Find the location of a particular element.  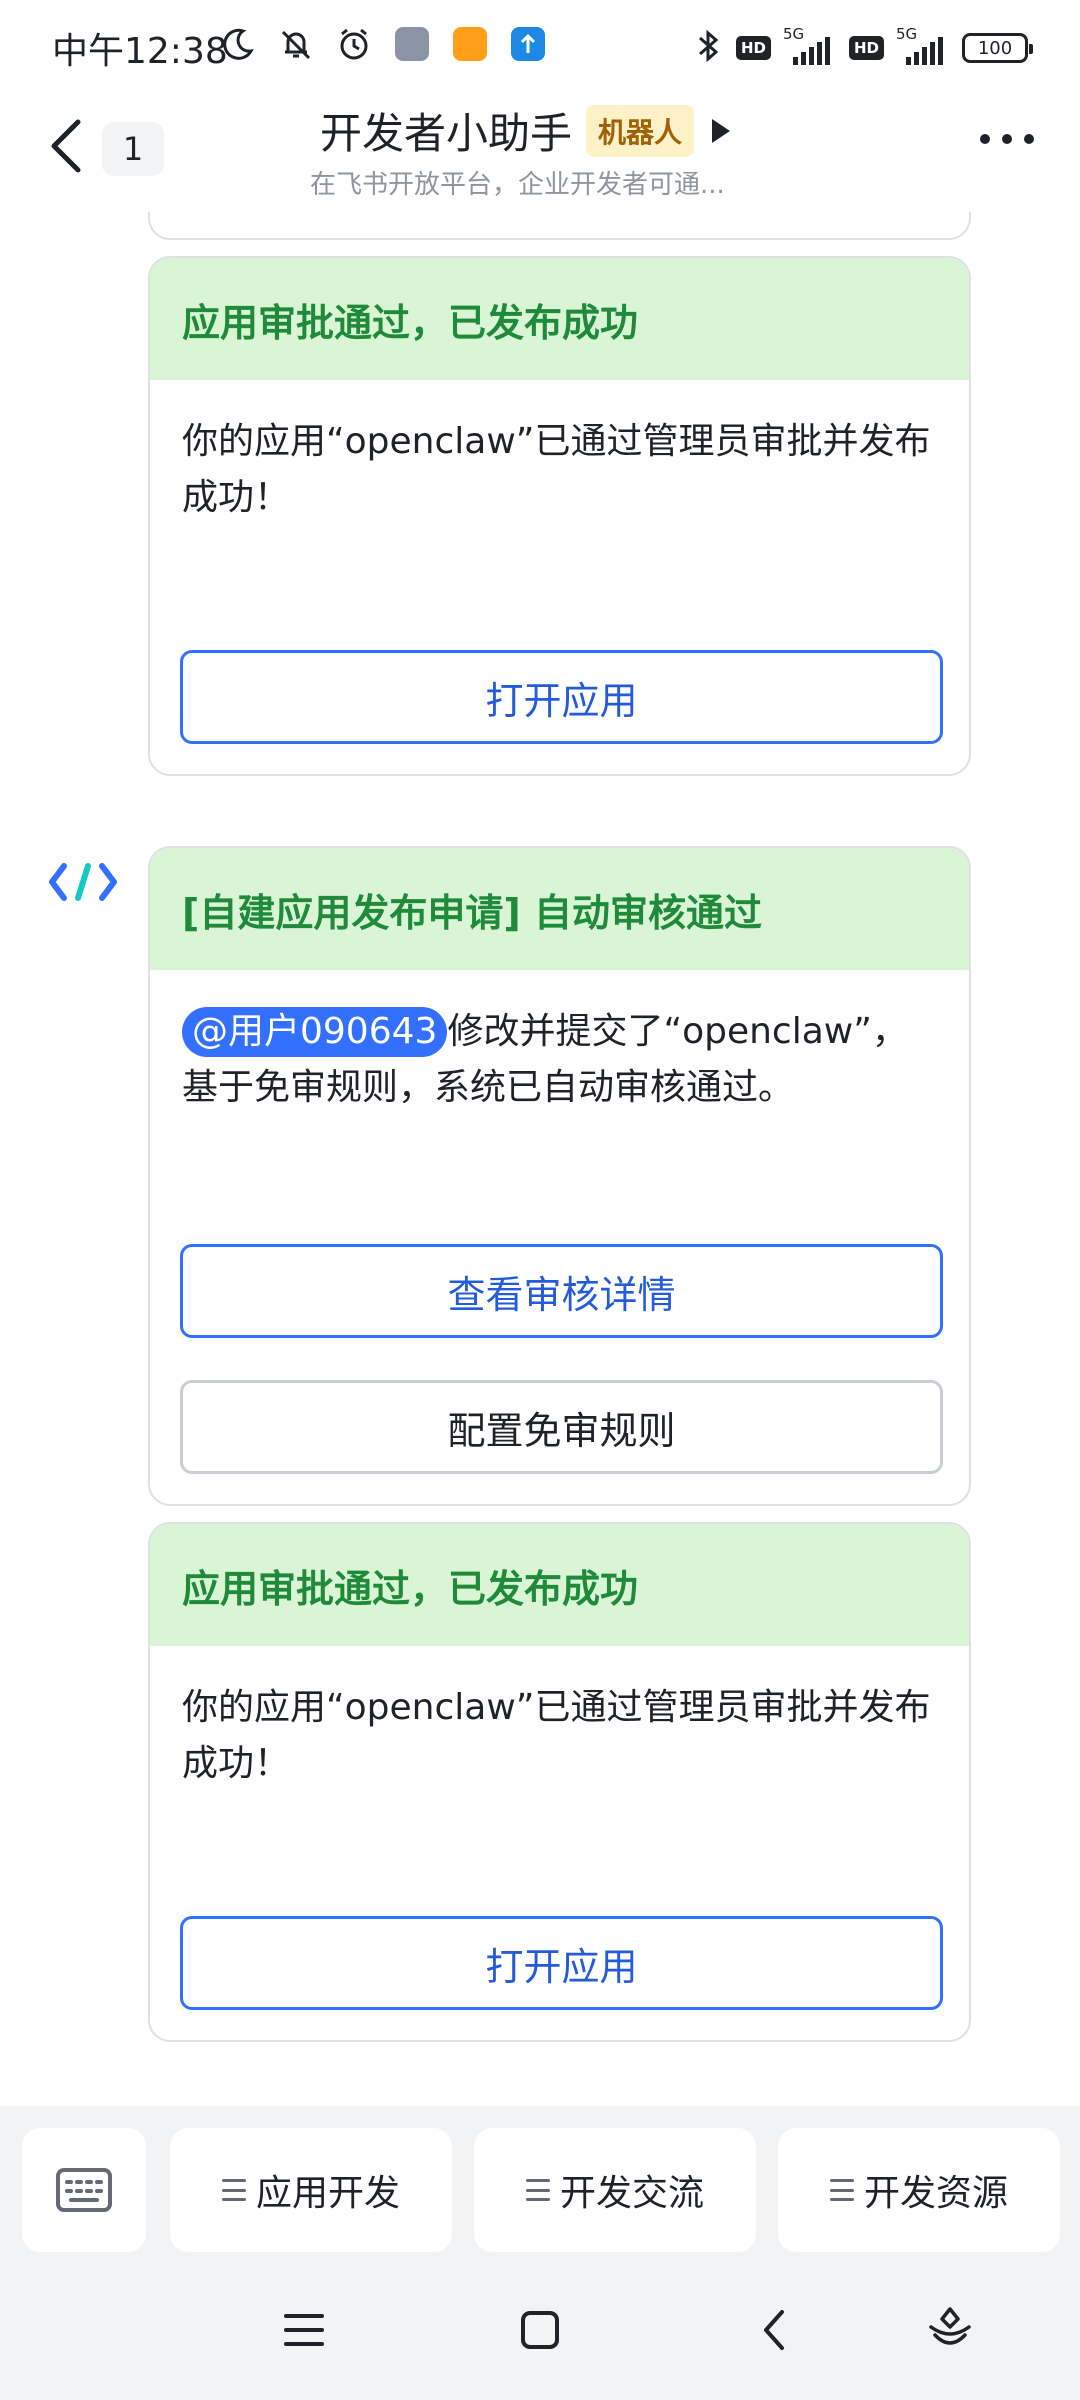

card-title: [自建应用发布申请] 自动审核通过 is located at coordinates (559, 909).